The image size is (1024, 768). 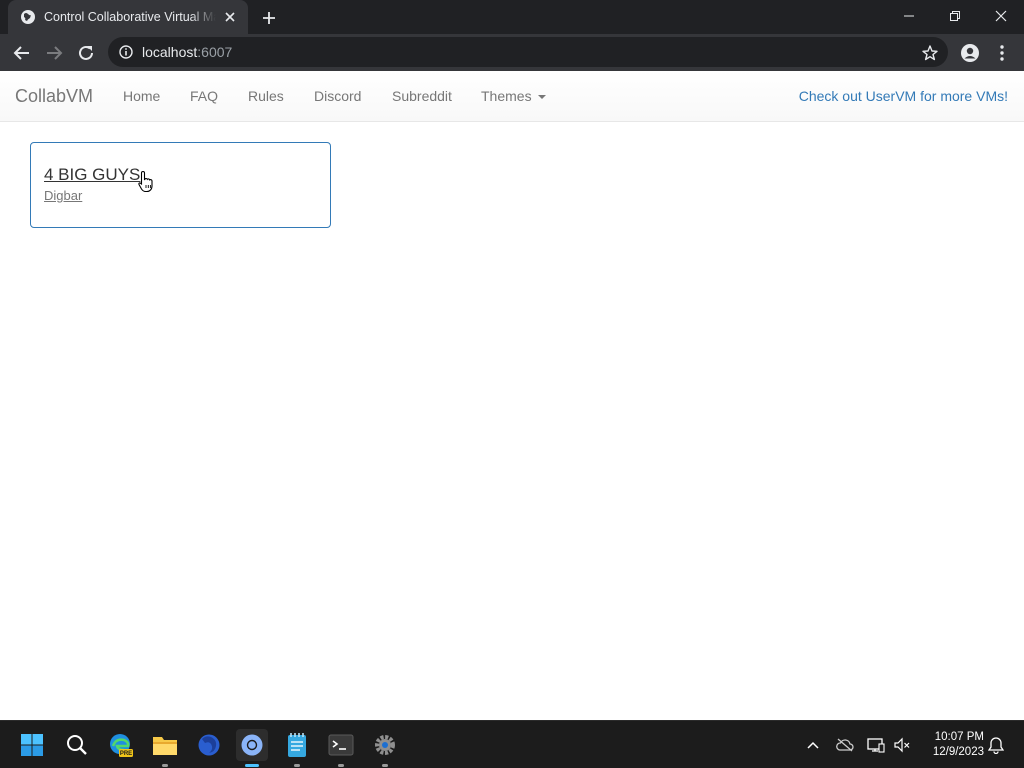 I want to click on svg-text: PRE, so click(x=126, y=754).